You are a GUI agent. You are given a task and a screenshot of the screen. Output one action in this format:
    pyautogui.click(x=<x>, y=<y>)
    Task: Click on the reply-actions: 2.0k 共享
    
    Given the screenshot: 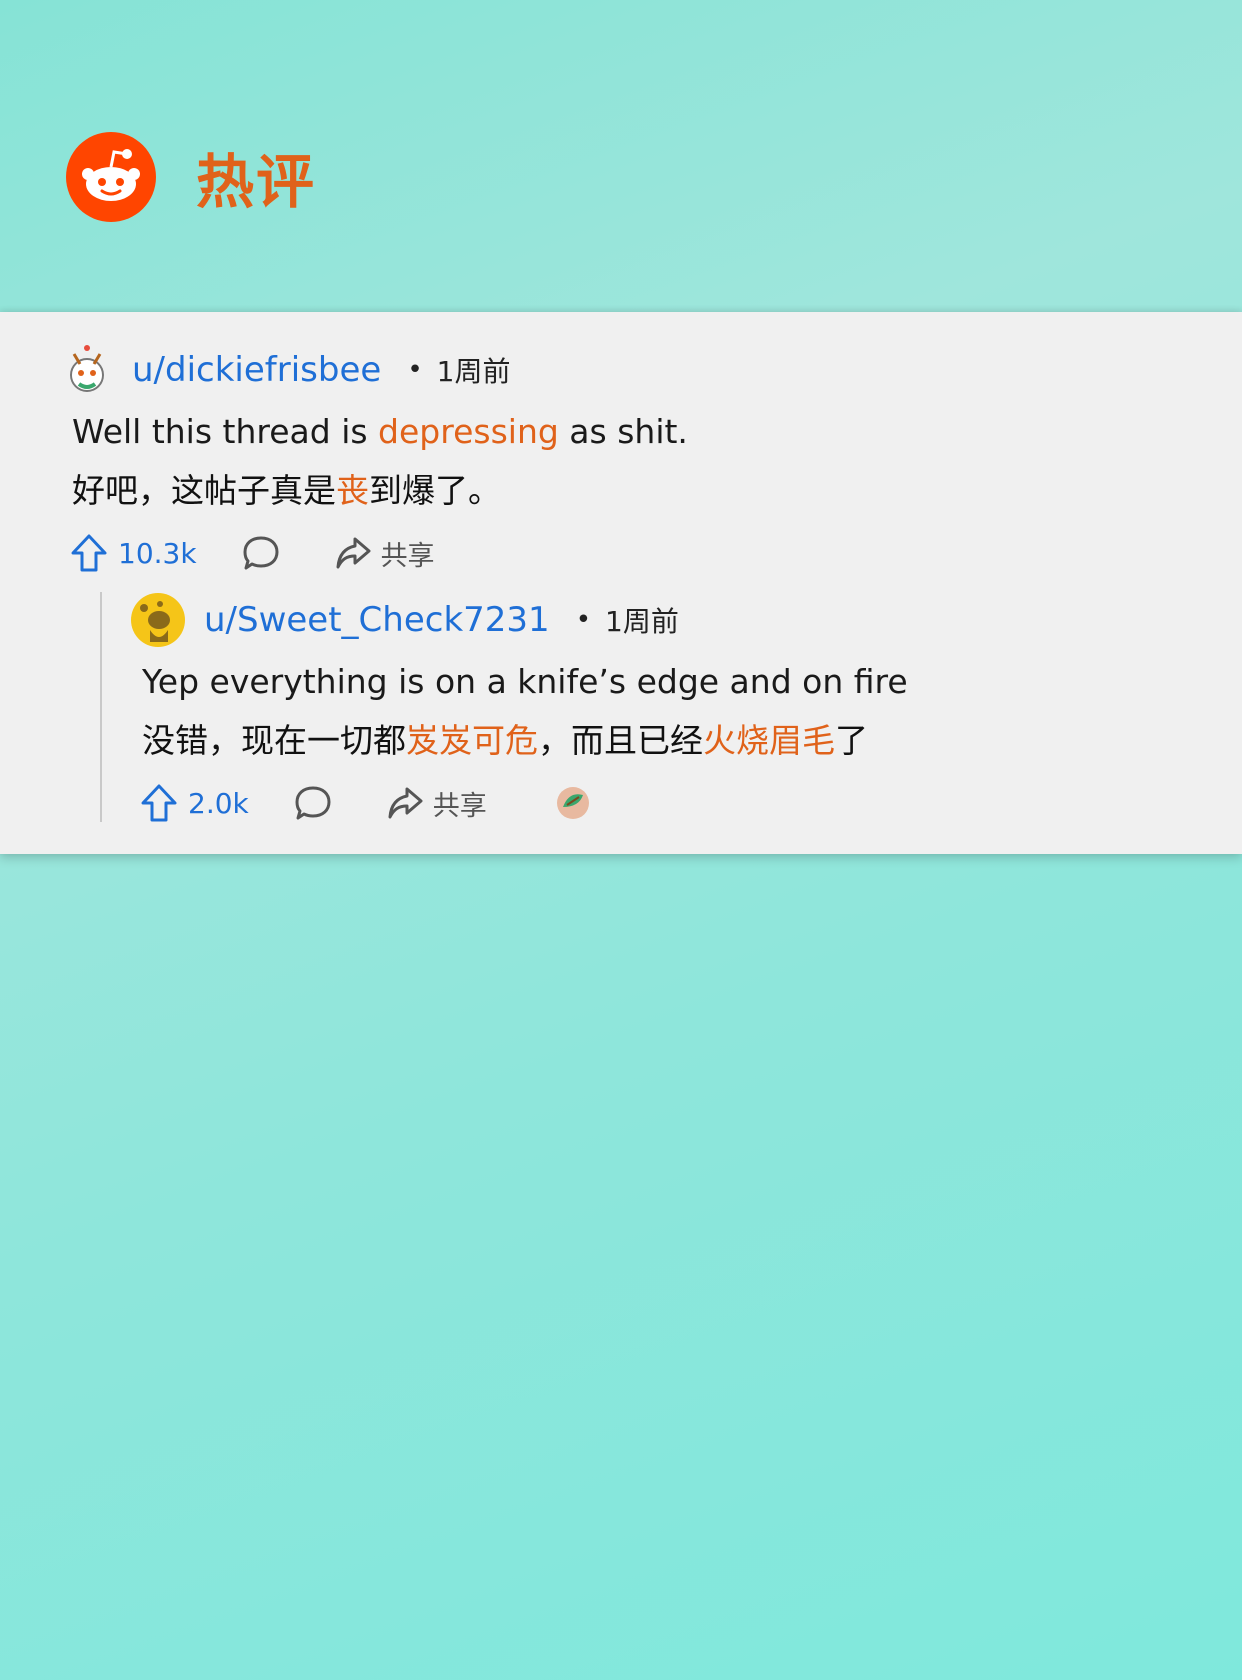 What is the action you would take?
    pyautogui.click(x=365, y=803)
    